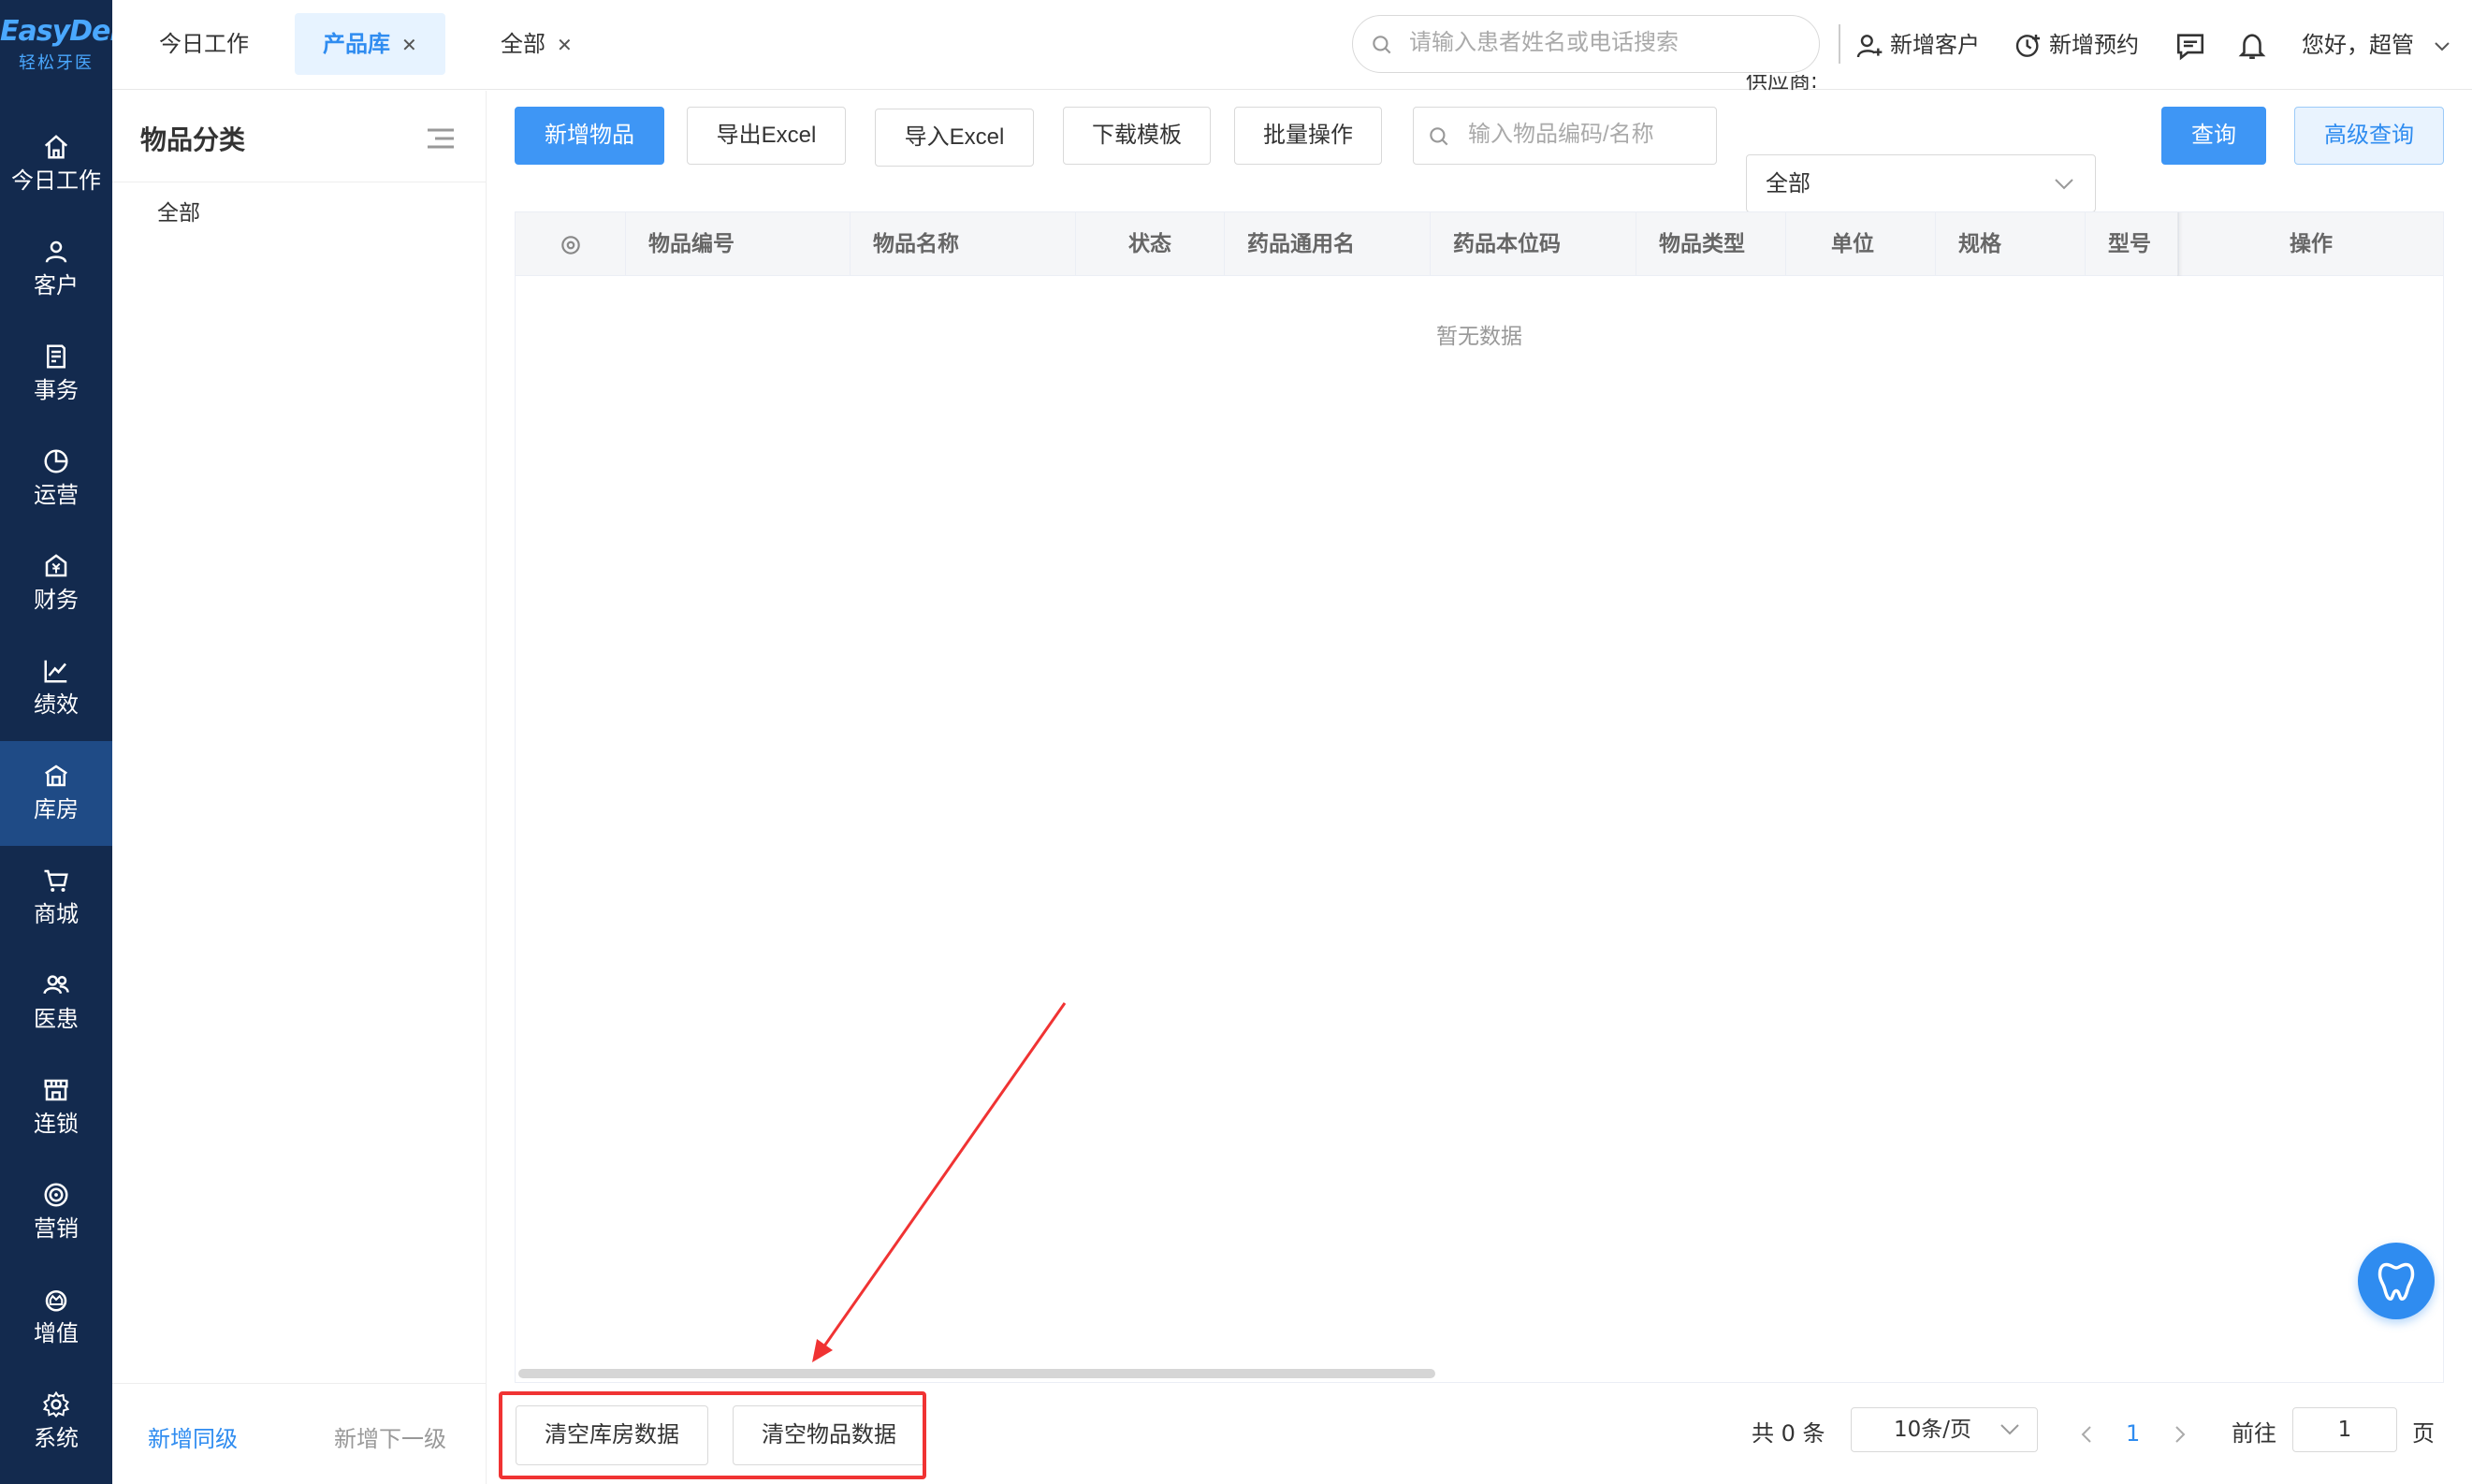 The image size is (2472, 1484). I want to click on new-customer-label: 新增客户, so click(1935, 45).